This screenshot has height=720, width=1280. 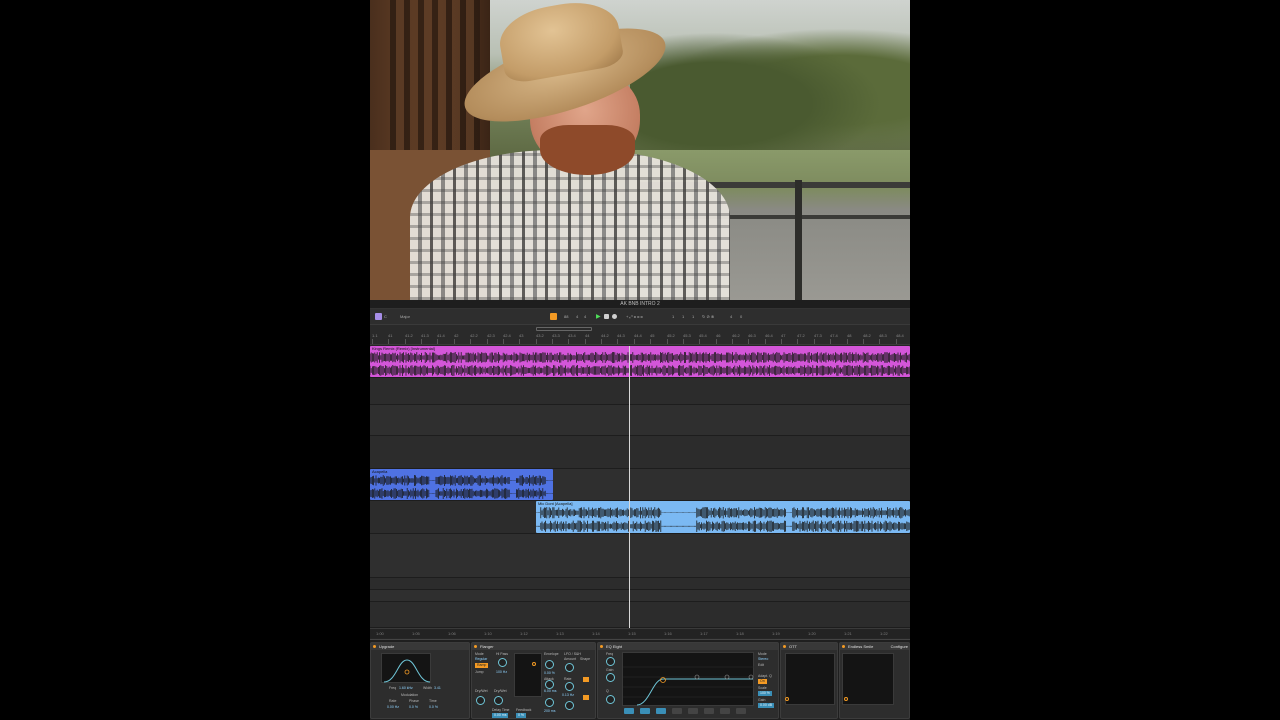 I want to click on attack-value: 6.00 ms, so click(x=550, y=691).